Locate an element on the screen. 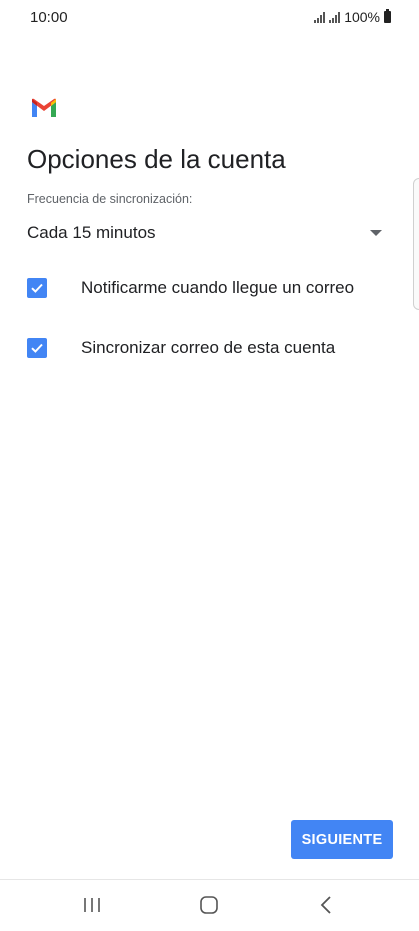 This screenshot has height=931, width=419. dropdown-arrow-icon is located at coordinates (376, 233).